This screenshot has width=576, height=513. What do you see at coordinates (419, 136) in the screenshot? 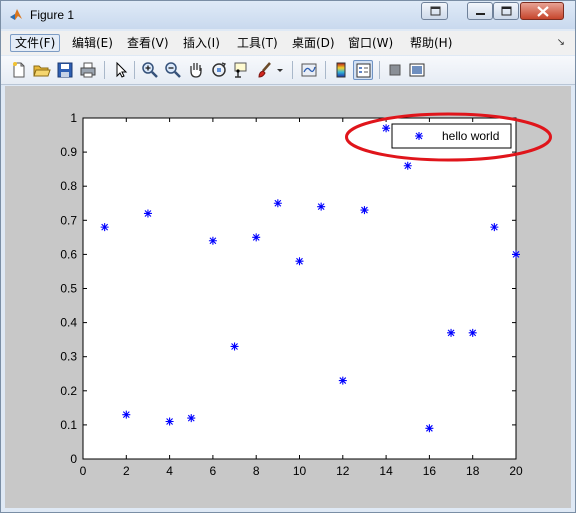
I see `legend-marker` at bounding box center [419, 136].